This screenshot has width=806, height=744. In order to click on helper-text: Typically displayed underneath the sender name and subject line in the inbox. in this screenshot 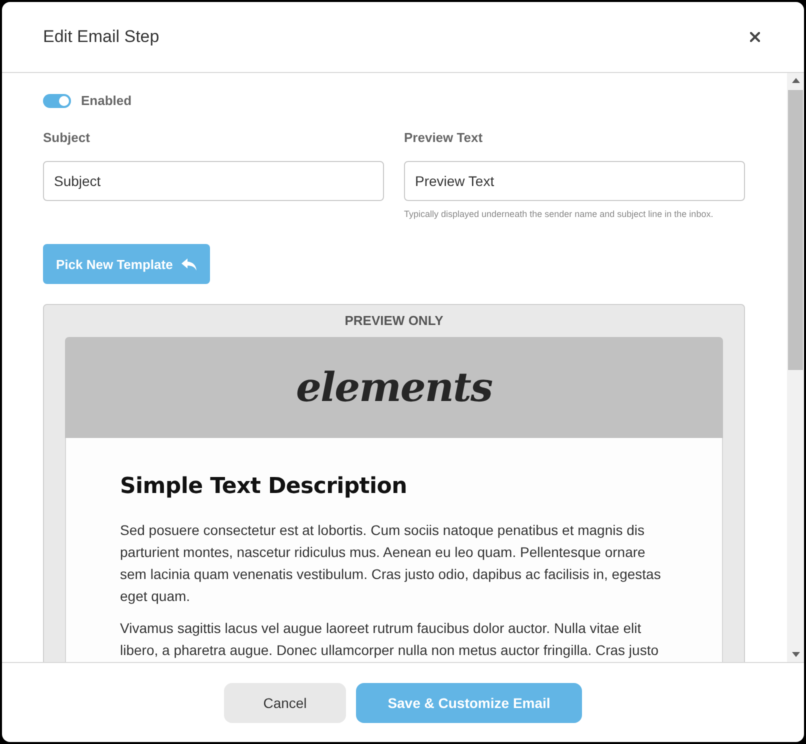, I will do `click(559, 214)`.